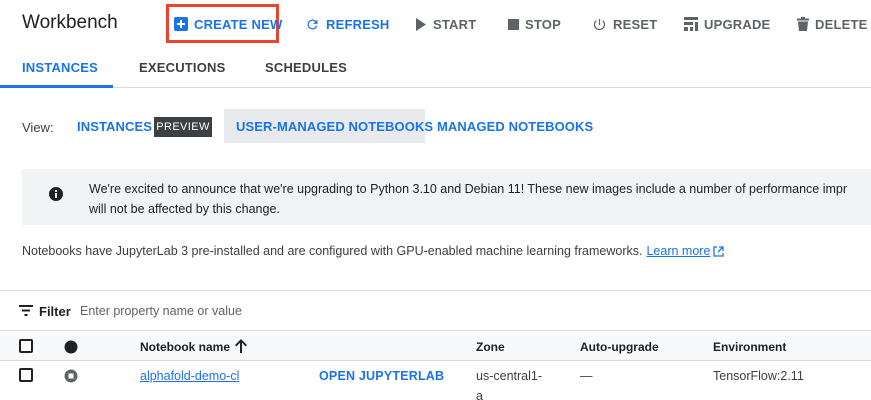 This screenshot has height=400, width=871. What do you see at coordinates (71, 376) in the screenshot?
I see `stopped-status-icon` at bounding box center [71, 376].